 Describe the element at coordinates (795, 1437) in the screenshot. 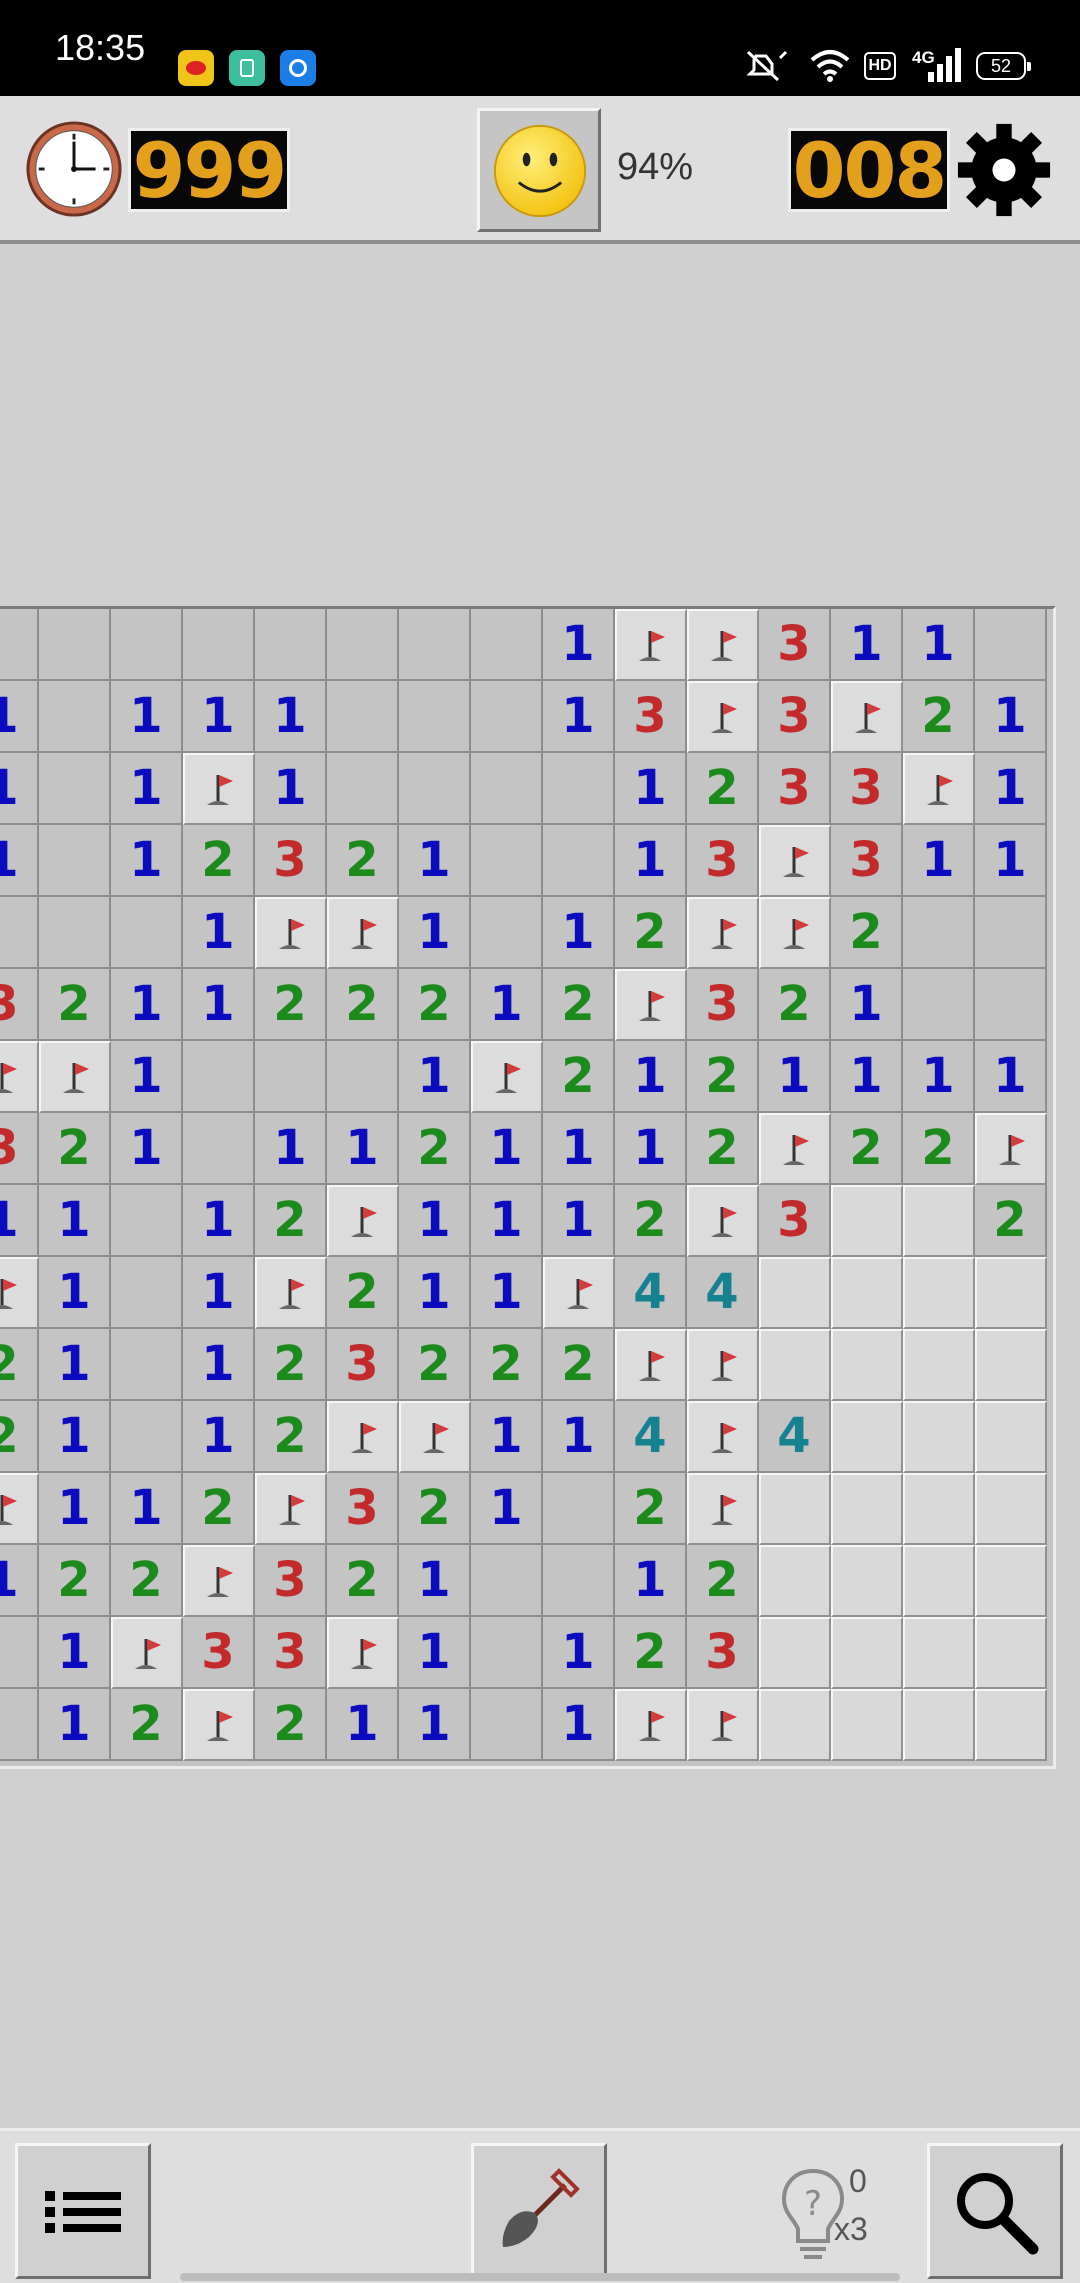

I see `number-cell: 4` at that location.